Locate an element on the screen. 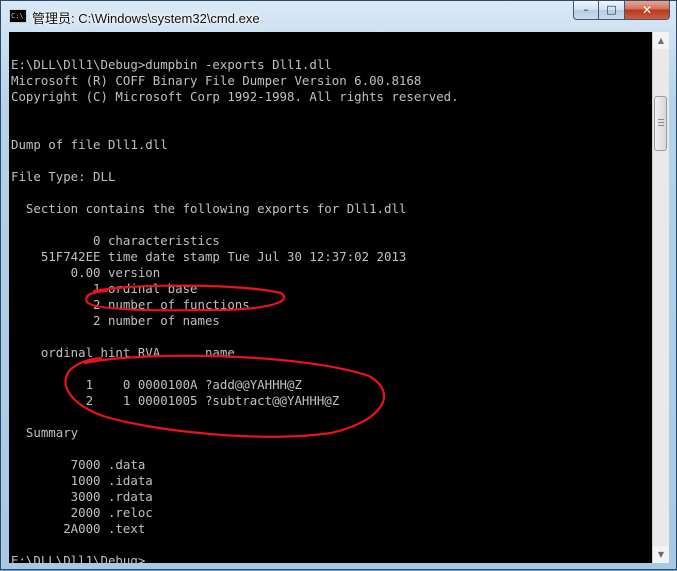  console-line: 3000 .rdata is located at coordinates (82, 496).